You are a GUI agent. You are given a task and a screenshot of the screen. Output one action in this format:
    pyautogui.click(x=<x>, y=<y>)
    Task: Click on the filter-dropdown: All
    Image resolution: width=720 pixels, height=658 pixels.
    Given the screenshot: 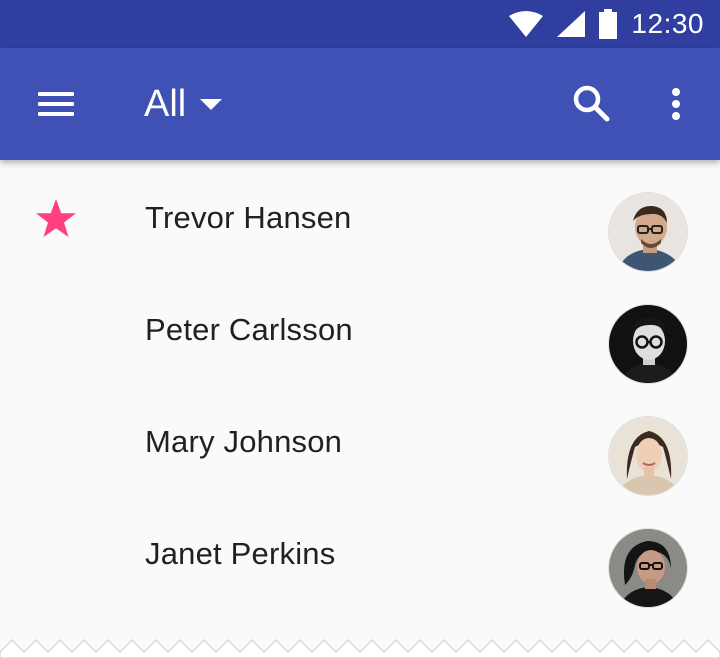 What is the action you would take?
    pyautogui.click(x=183, y=104)
    